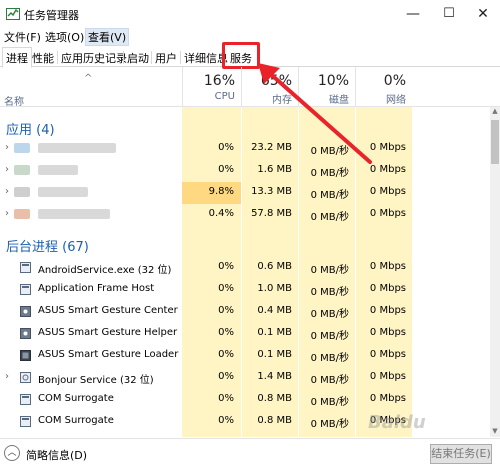 This screenshot has height=468, width=500. What do you see at coordinates (221, 191) in the screenshot?
I see `cpu-cell: 9.8%` at bounding box center [221, 191].